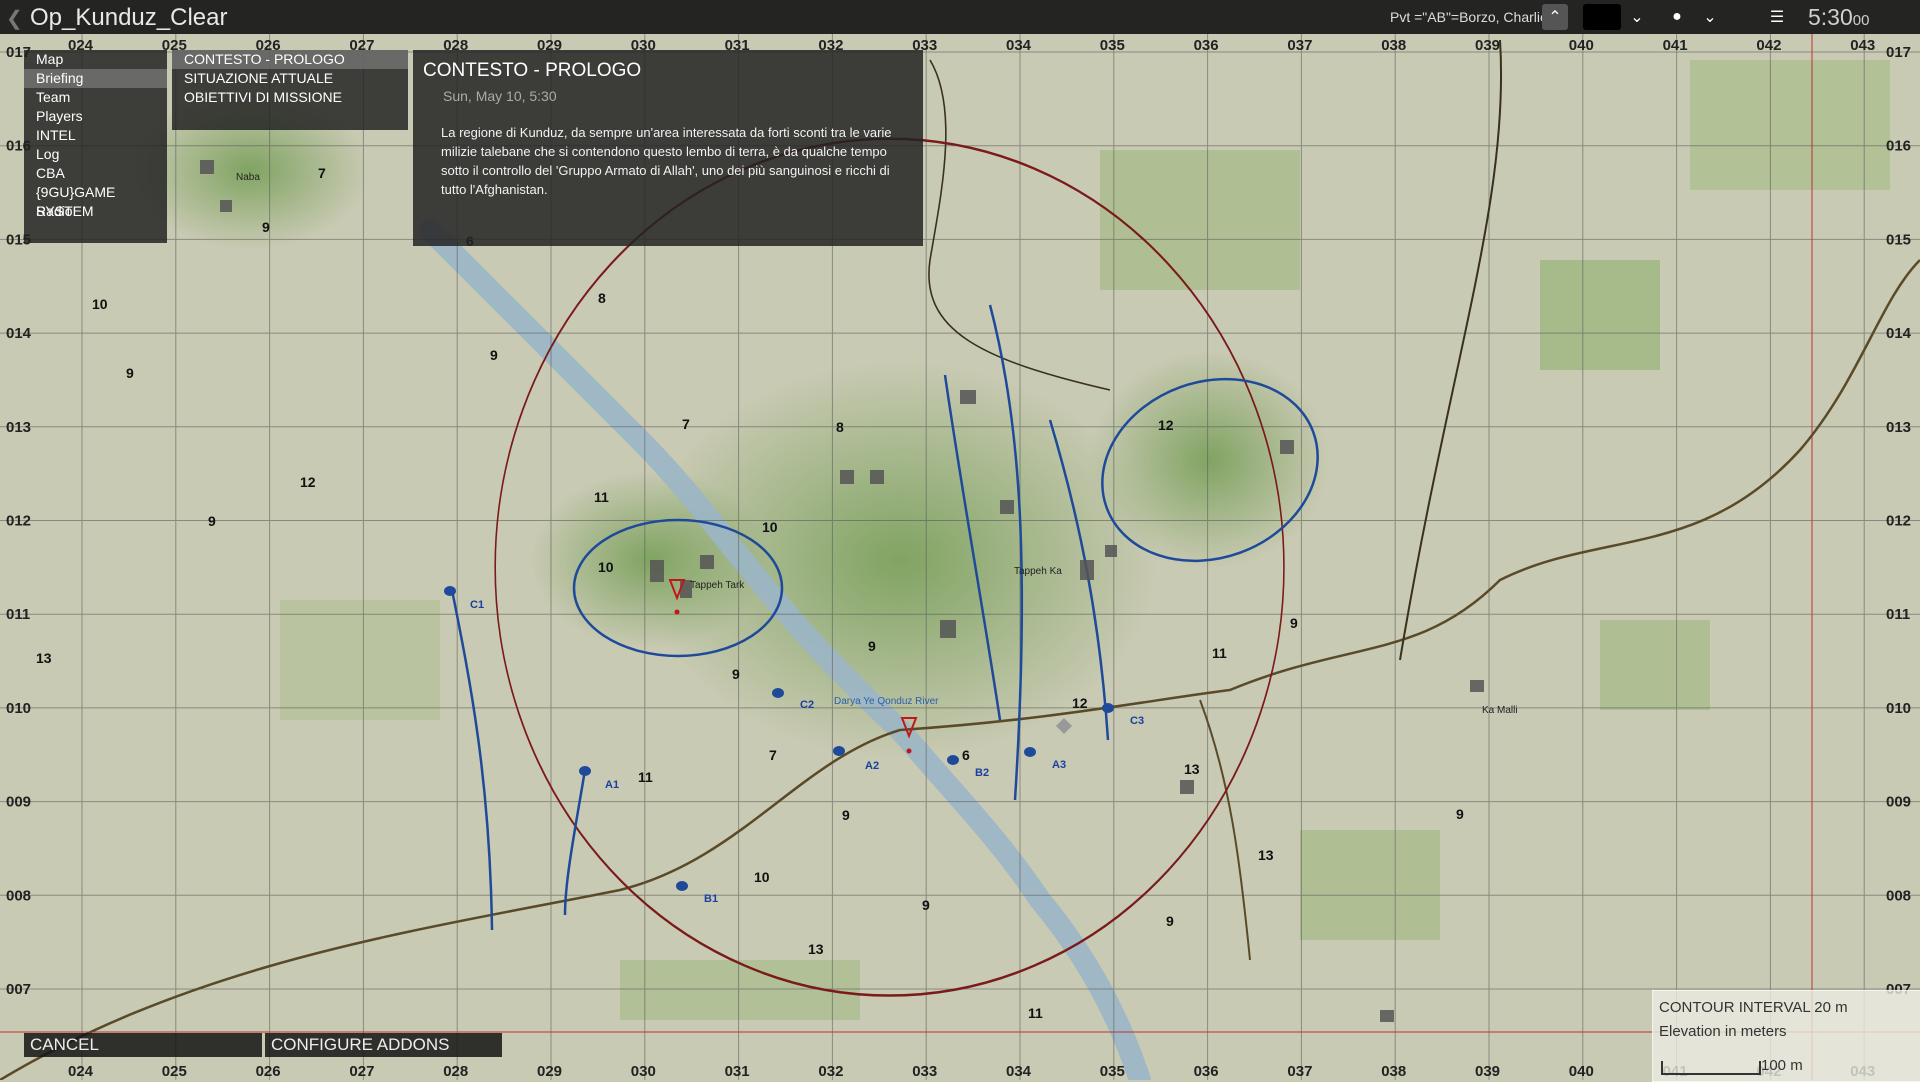  I want to click on layers-icon: ☰, so click(1777, 17).